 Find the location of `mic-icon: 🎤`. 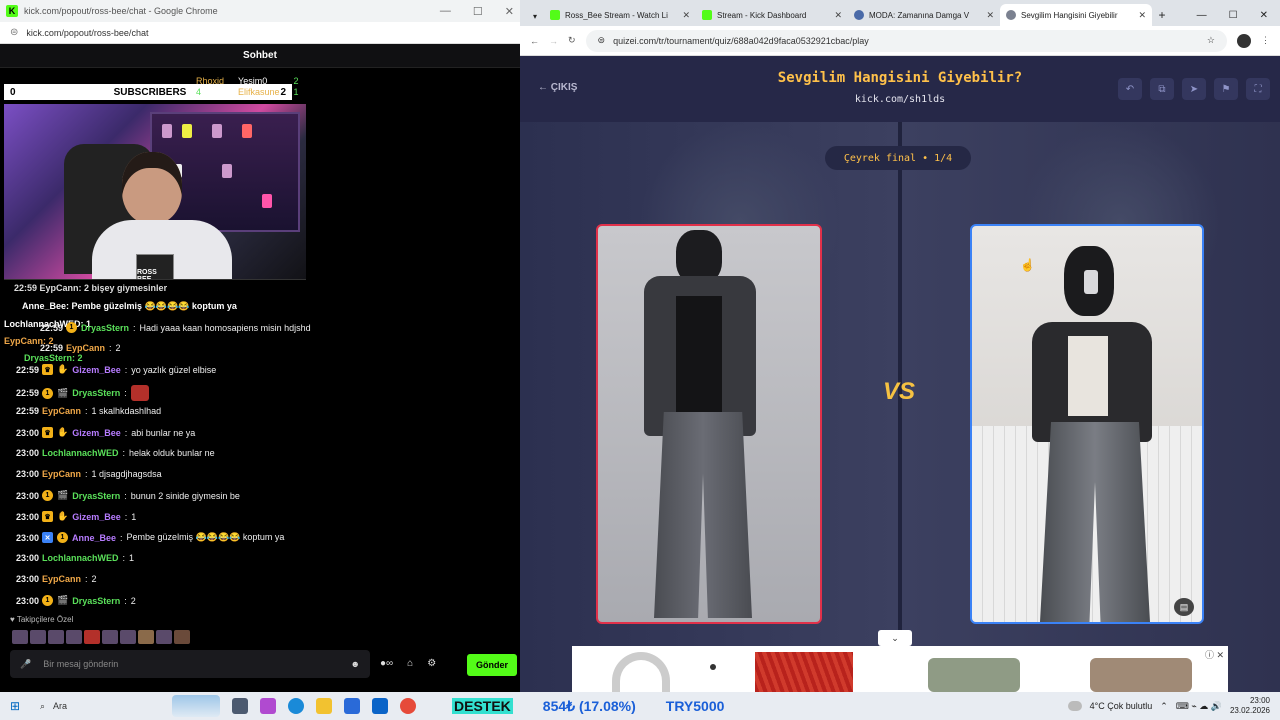

mic-icon: 🎤 is located at coordinates (25, 664).